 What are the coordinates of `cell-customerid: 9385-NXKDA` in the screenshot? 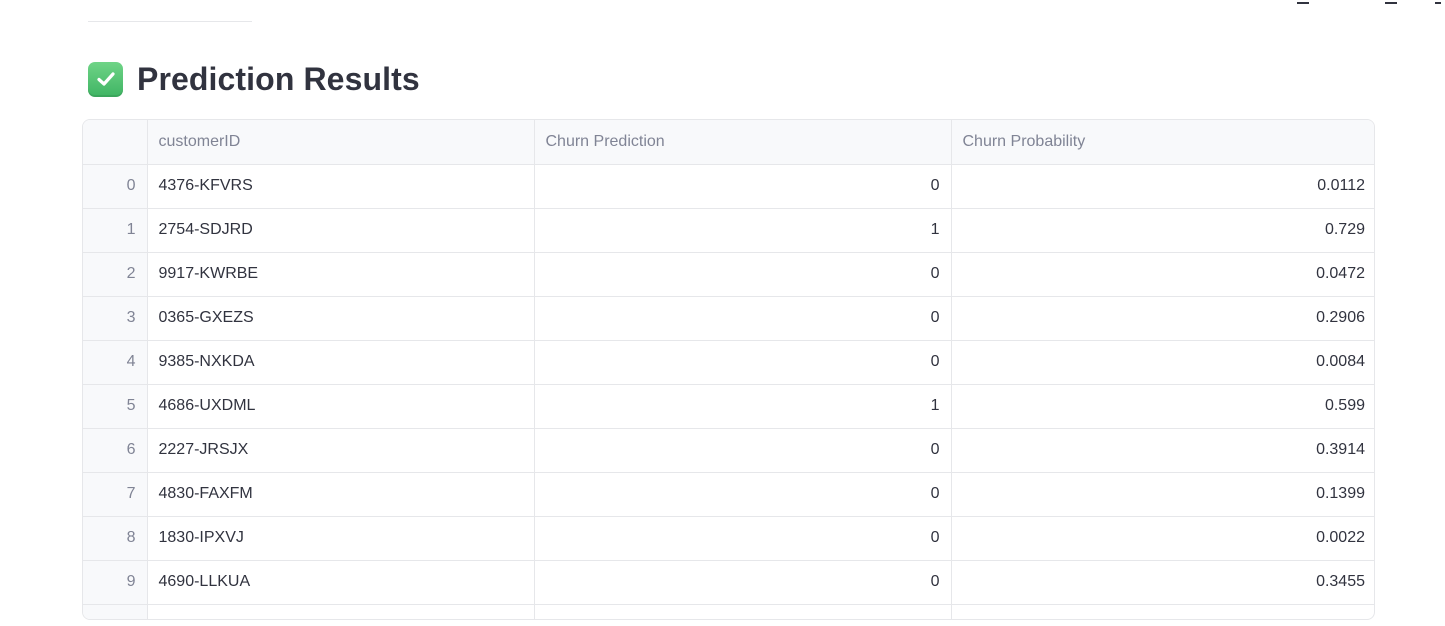 It's located at (341, 362).